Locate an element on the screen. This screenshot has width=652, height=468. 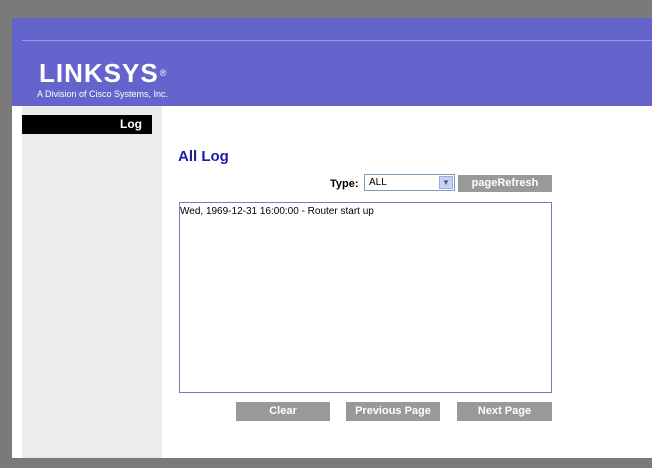
previous-page-button: Previous Page is located at coordinates (393, 411).